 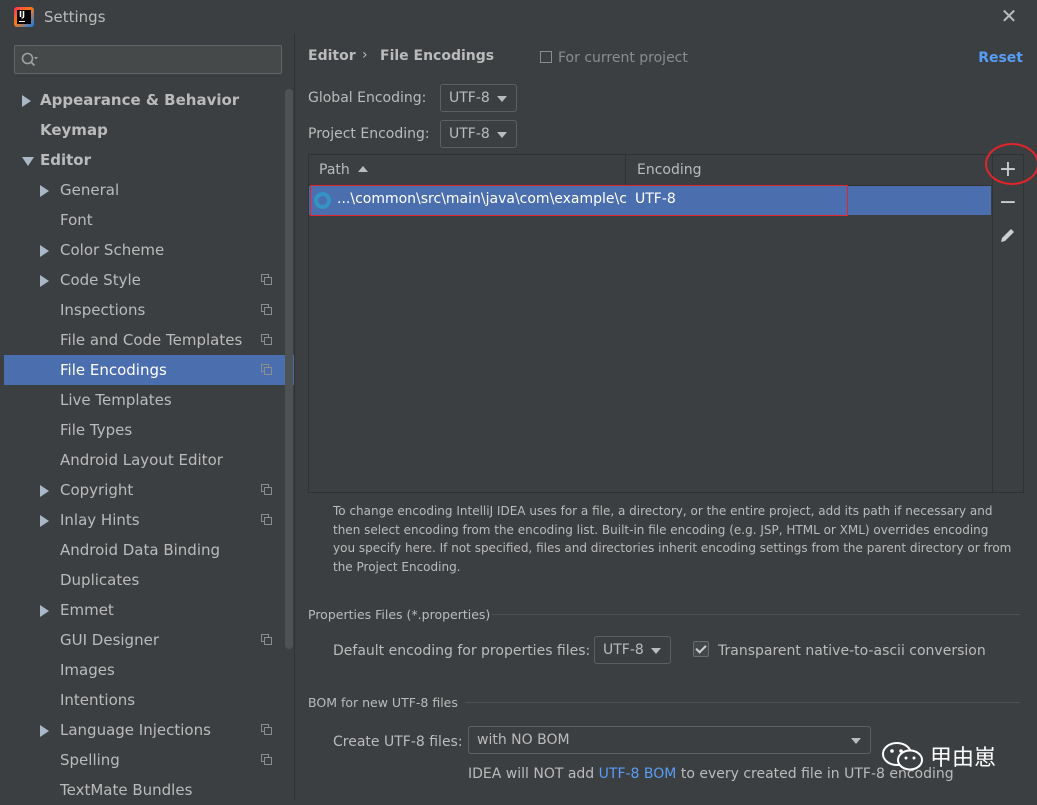 What do you see at coordinates (398, 742) in the screenshot?
I see `create-utf8-label: Create UTF-8 files:` at bounding box center [398, 742].